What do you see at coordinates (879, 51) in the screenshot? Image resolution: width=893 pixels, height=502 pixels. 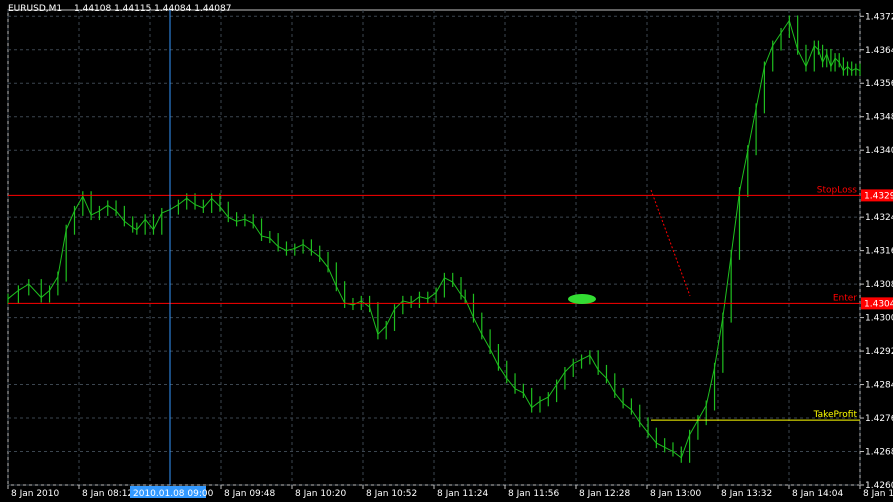 I see `price-tick-label: 1.4364` at bounding box center [879, 51].